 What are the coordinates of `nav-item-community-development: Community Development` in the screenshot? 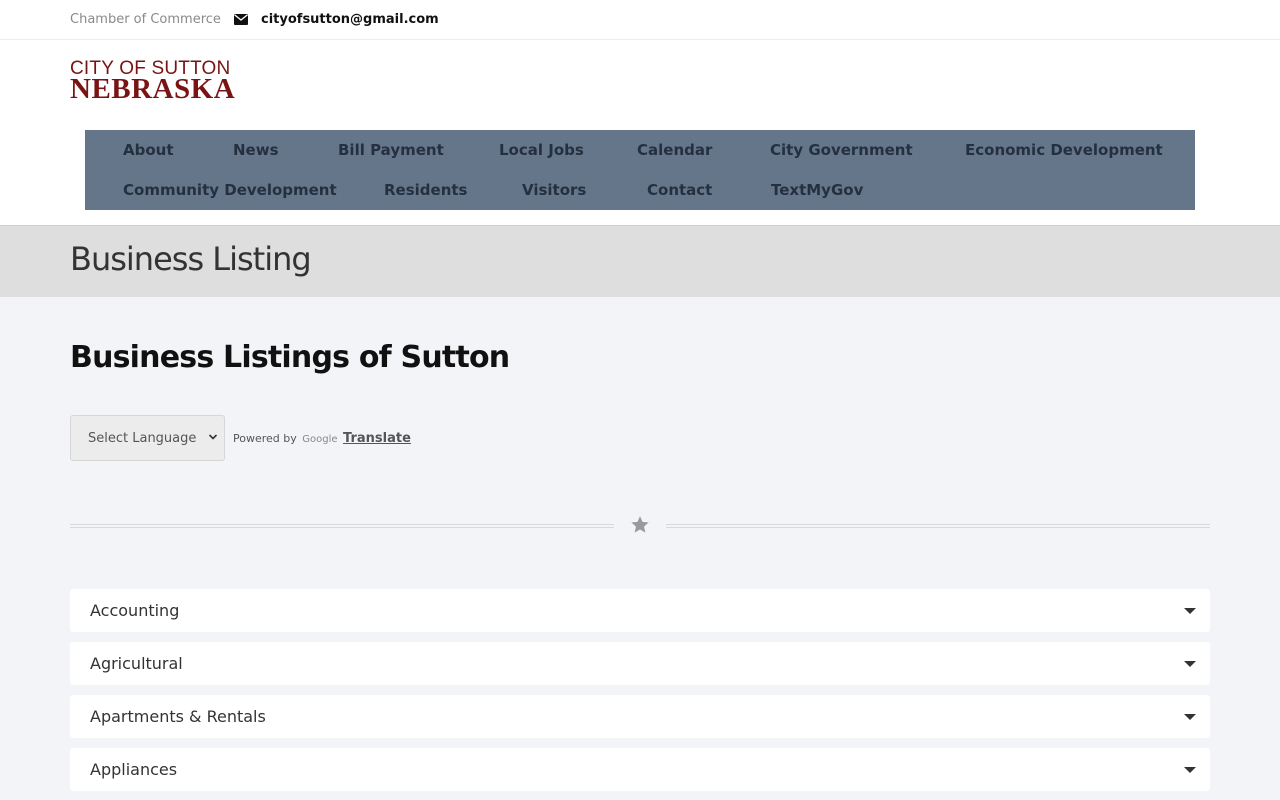 It's located at (230, 190).